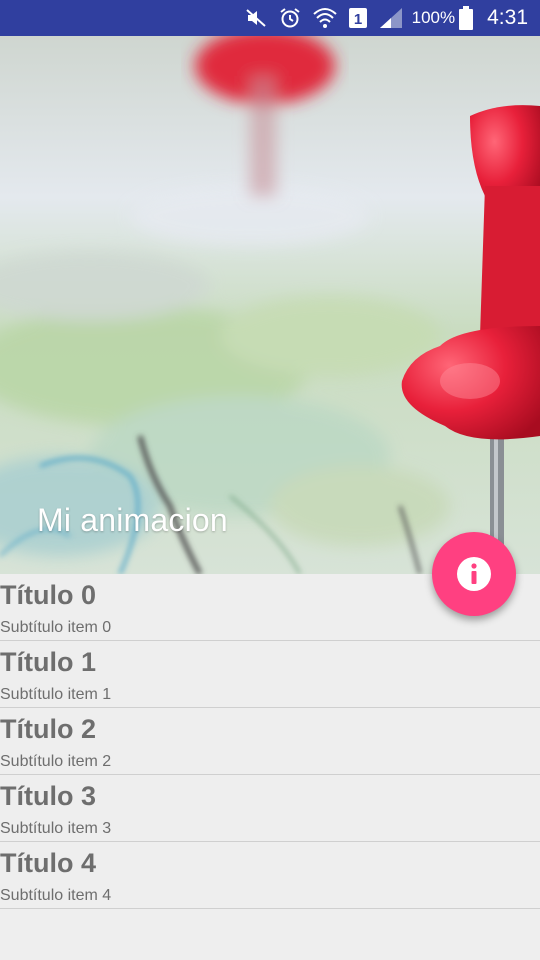  I want to click on wifi-icon, so click(325, 18).